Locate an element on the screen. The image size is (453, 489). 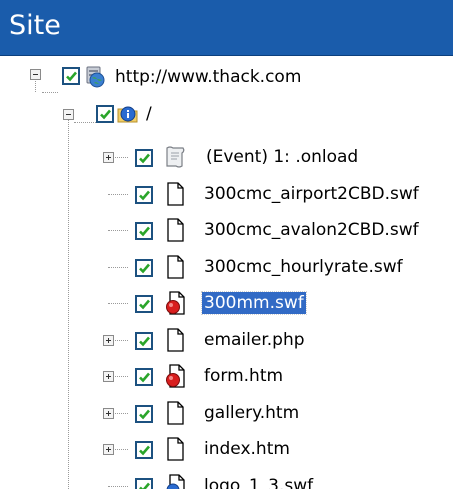
tree-item-label: 300cmc_avalon2CBD.swf is located at coordinates (311, 230).